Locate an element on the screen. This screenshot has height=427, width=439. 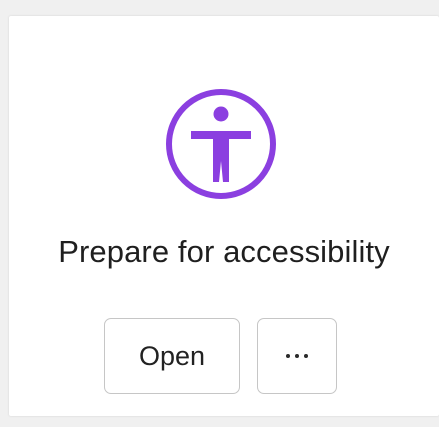
ellipsis-icon is located at coordinates (297, 356).